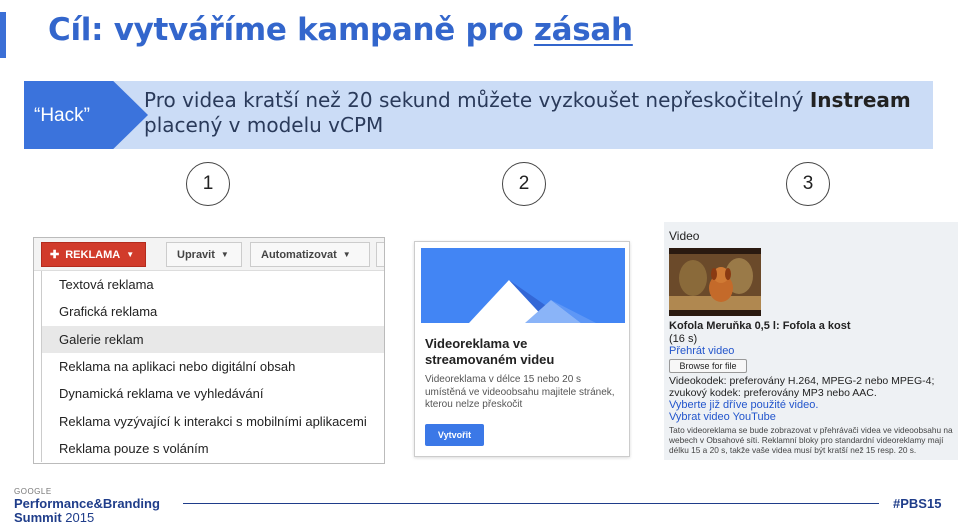 This screenshot has height=525, width=960. Describe the element at coordinates (213, 284) in the screenshot. I see `menu-item-text-ad: Textová reklama` at that location.